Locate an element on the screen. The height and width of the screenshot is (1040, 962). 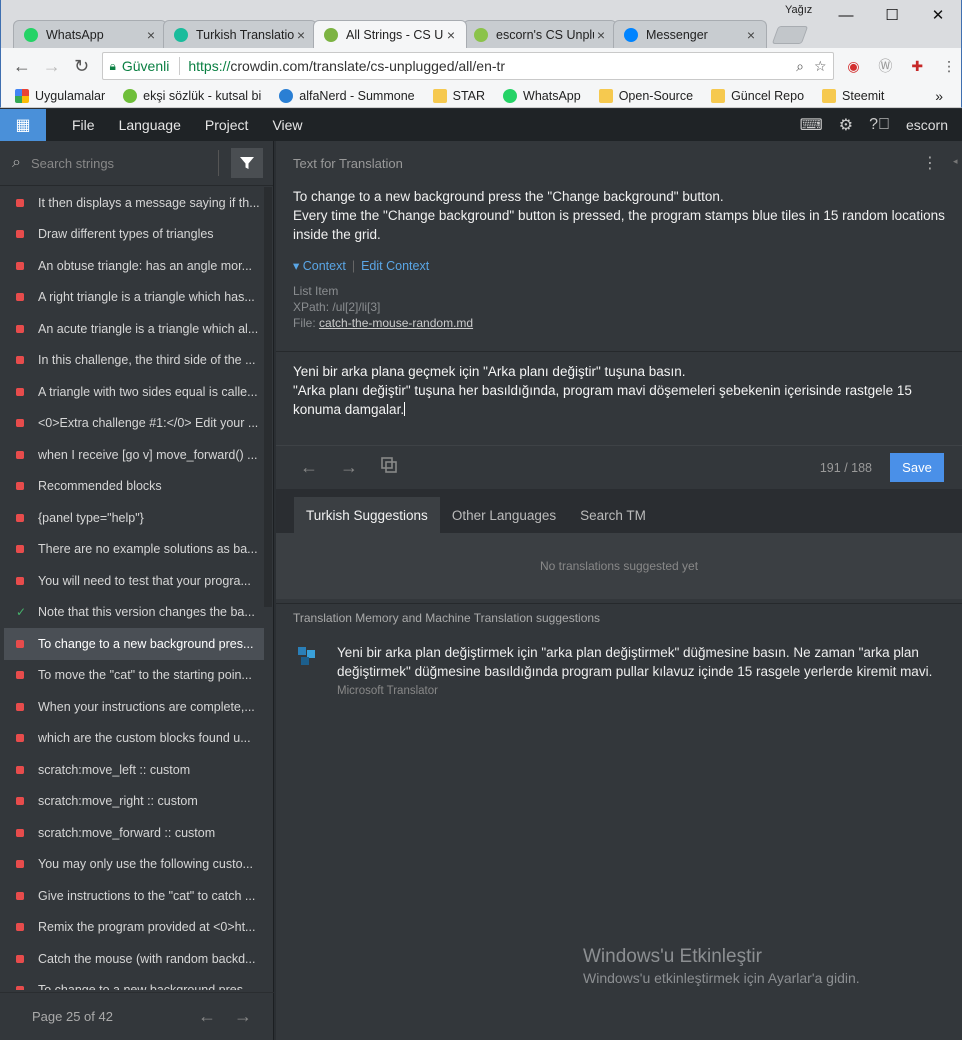
copy-source-icon is located at coordinates (389, 467).